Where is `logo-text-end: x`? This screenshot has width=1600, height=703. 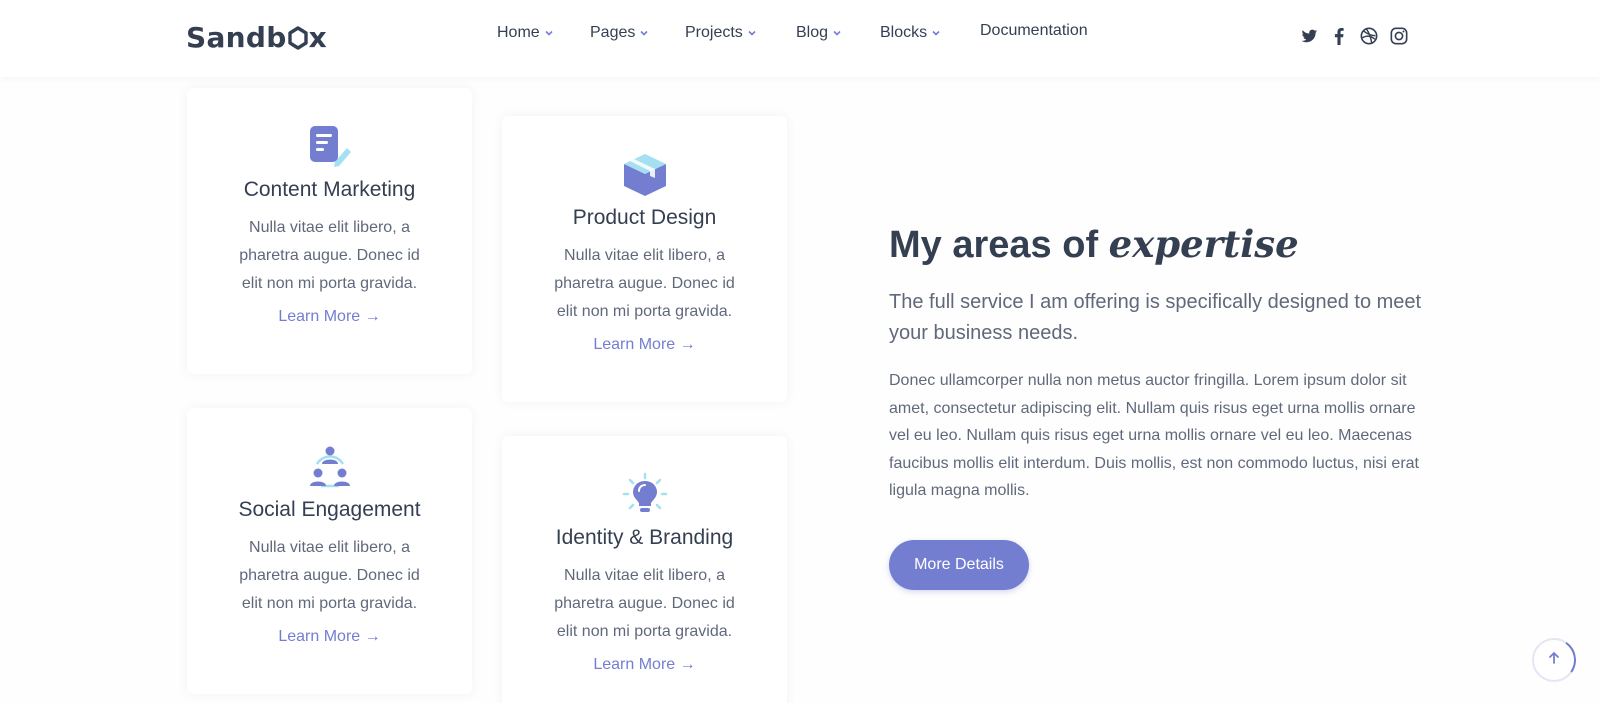
logo-text-end: x is located at coordinates (317, 37).